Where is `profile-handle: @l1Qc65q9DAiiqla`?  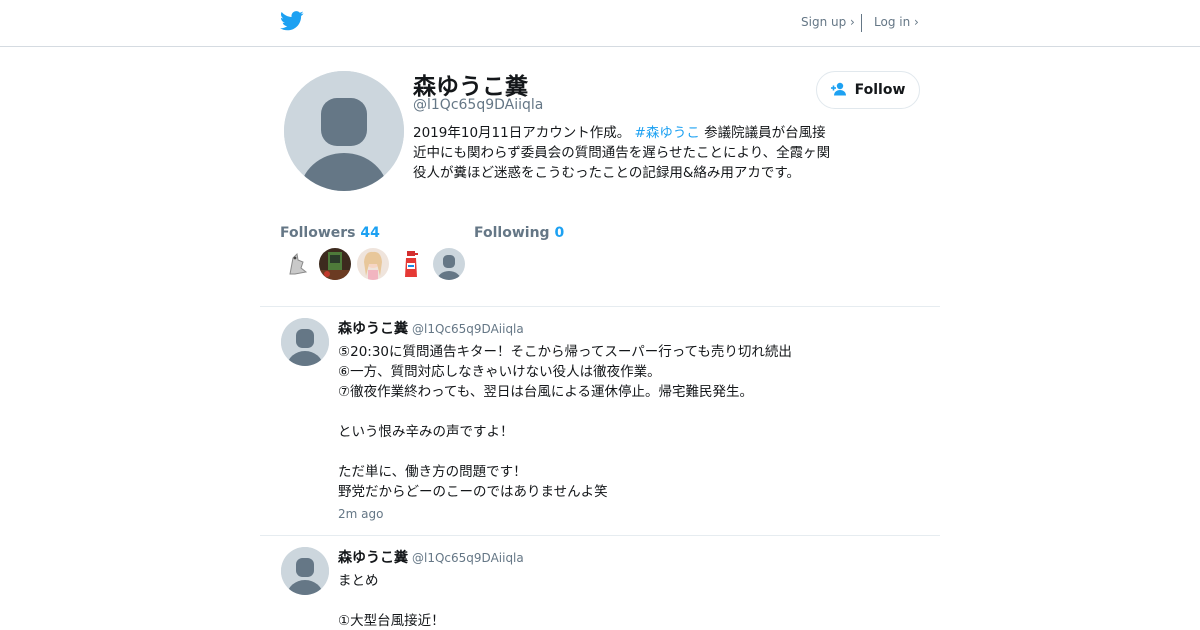
profile-handle: @l1Qc65q9DAiiqla is located at coordinates (478, 105).